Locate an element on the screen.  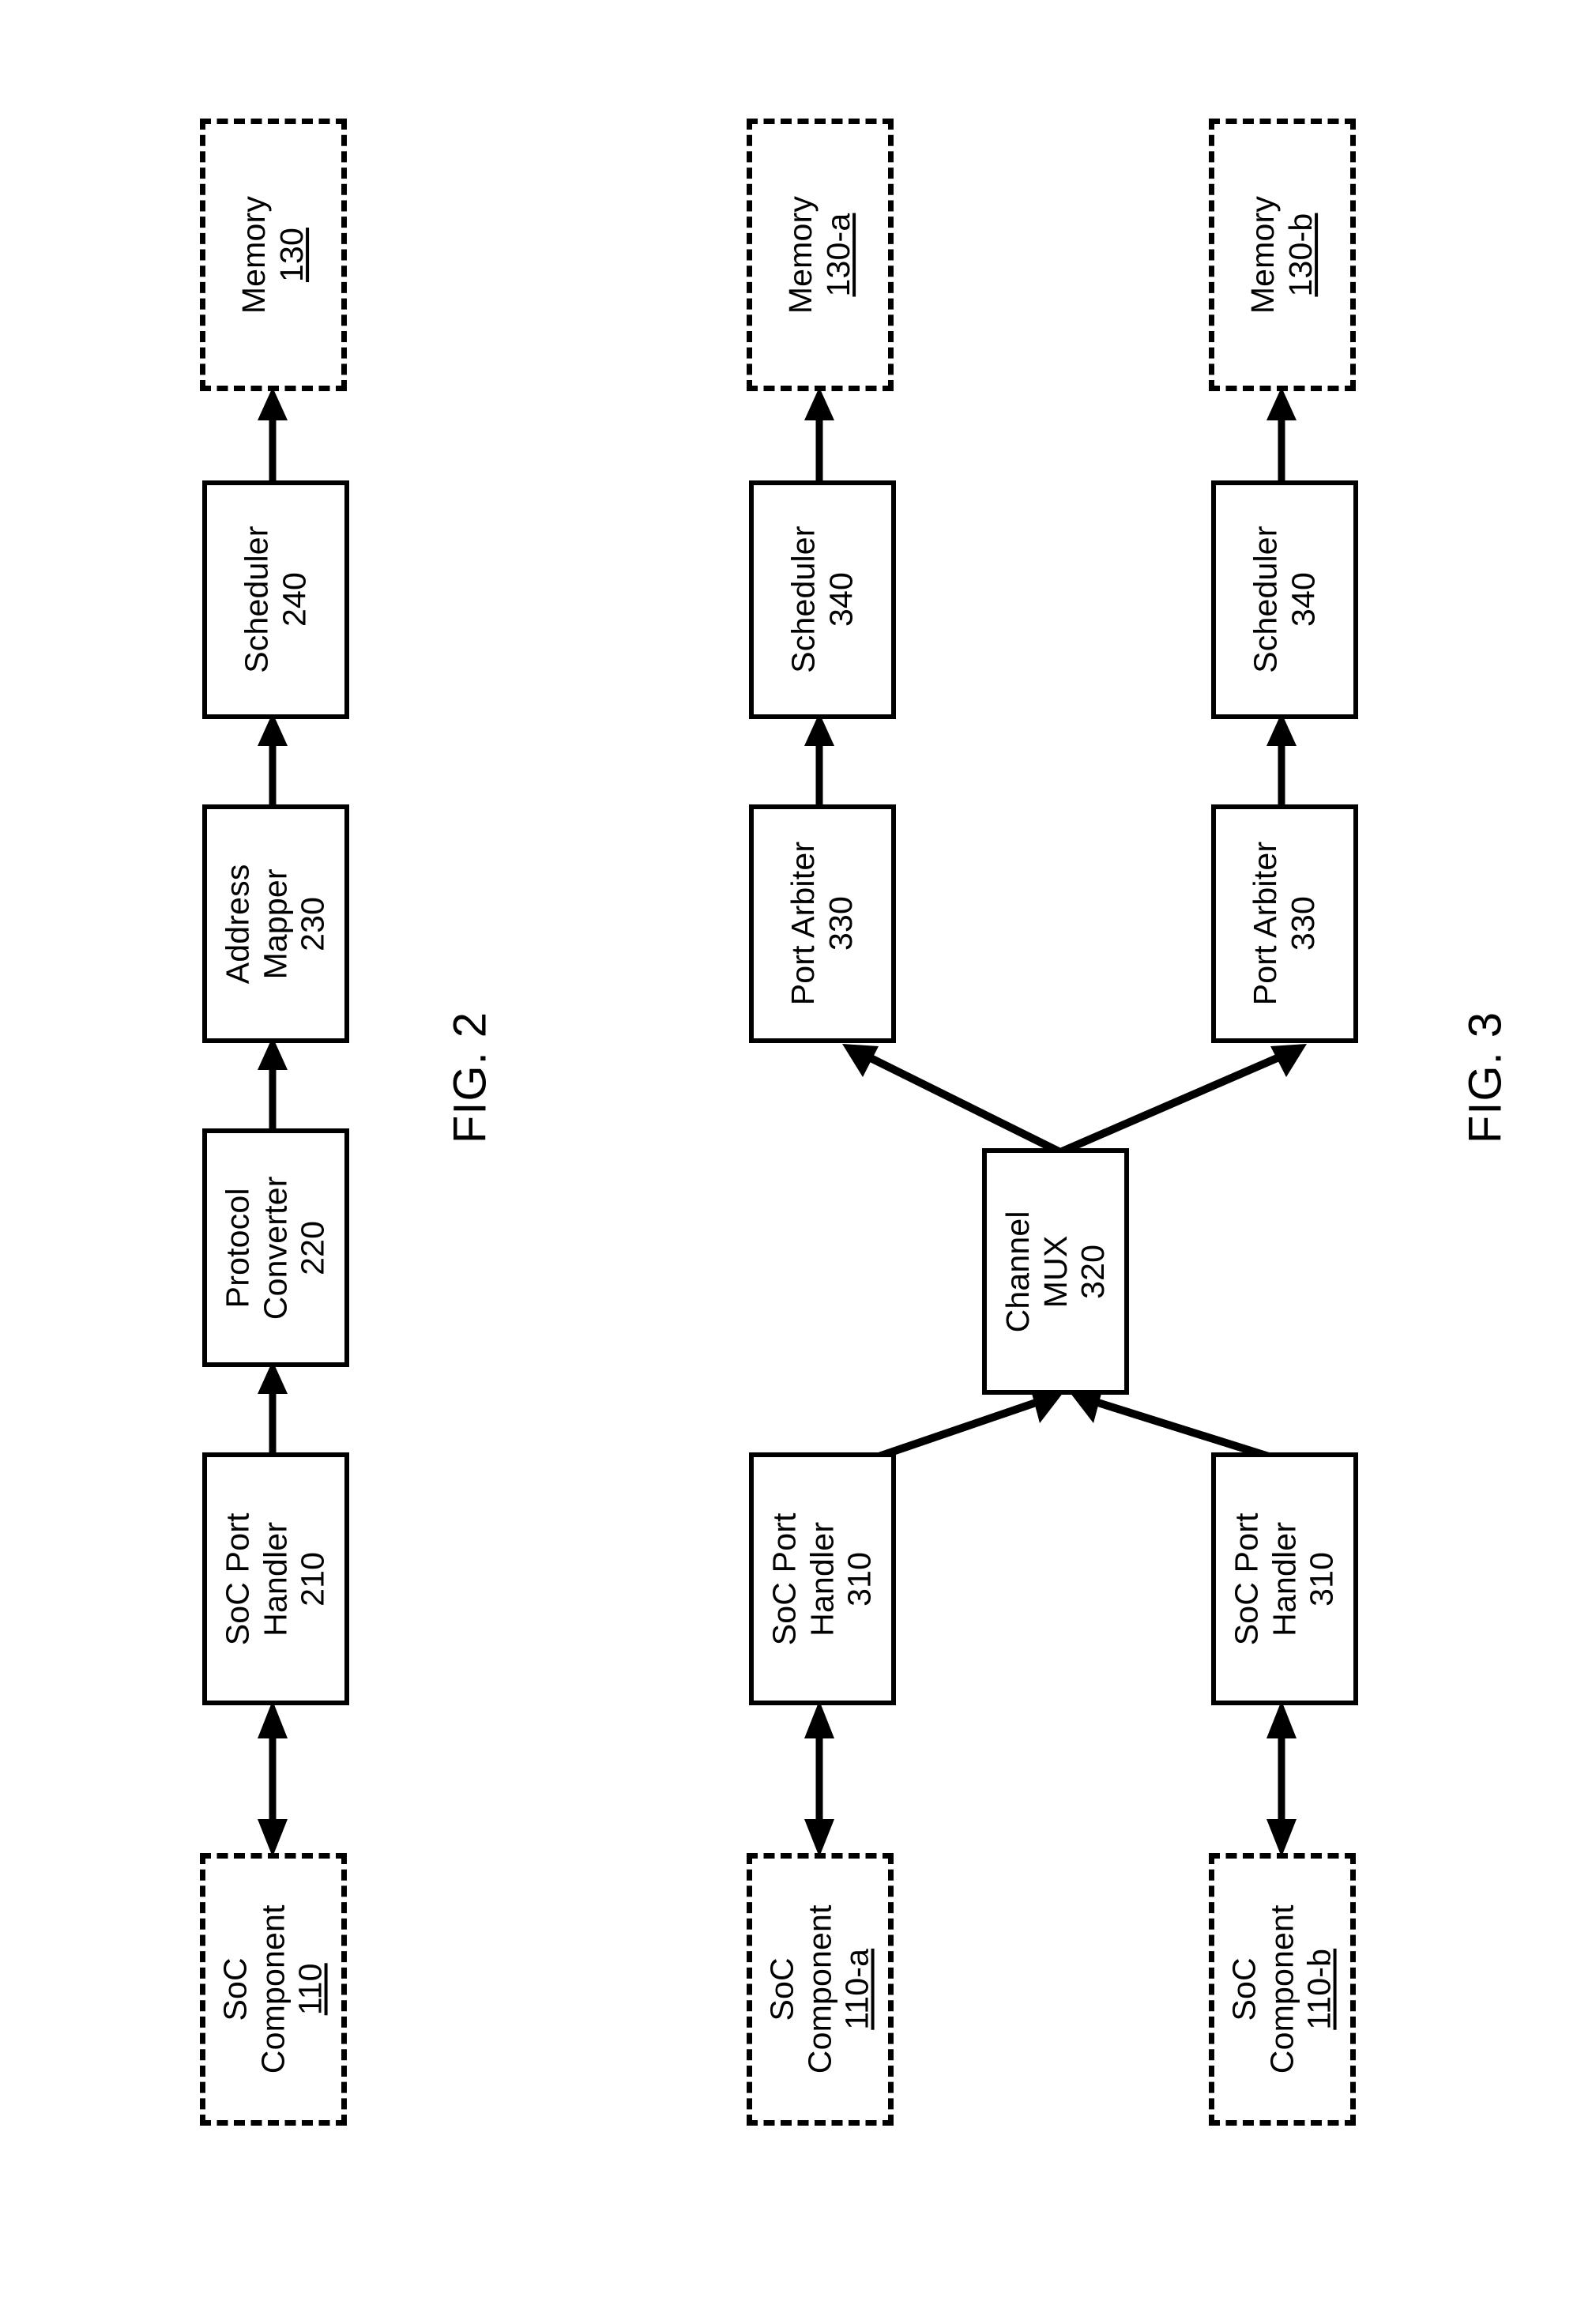
fig3-soc-component-a-ref: 110-a is located at coordinates (856, 1990).